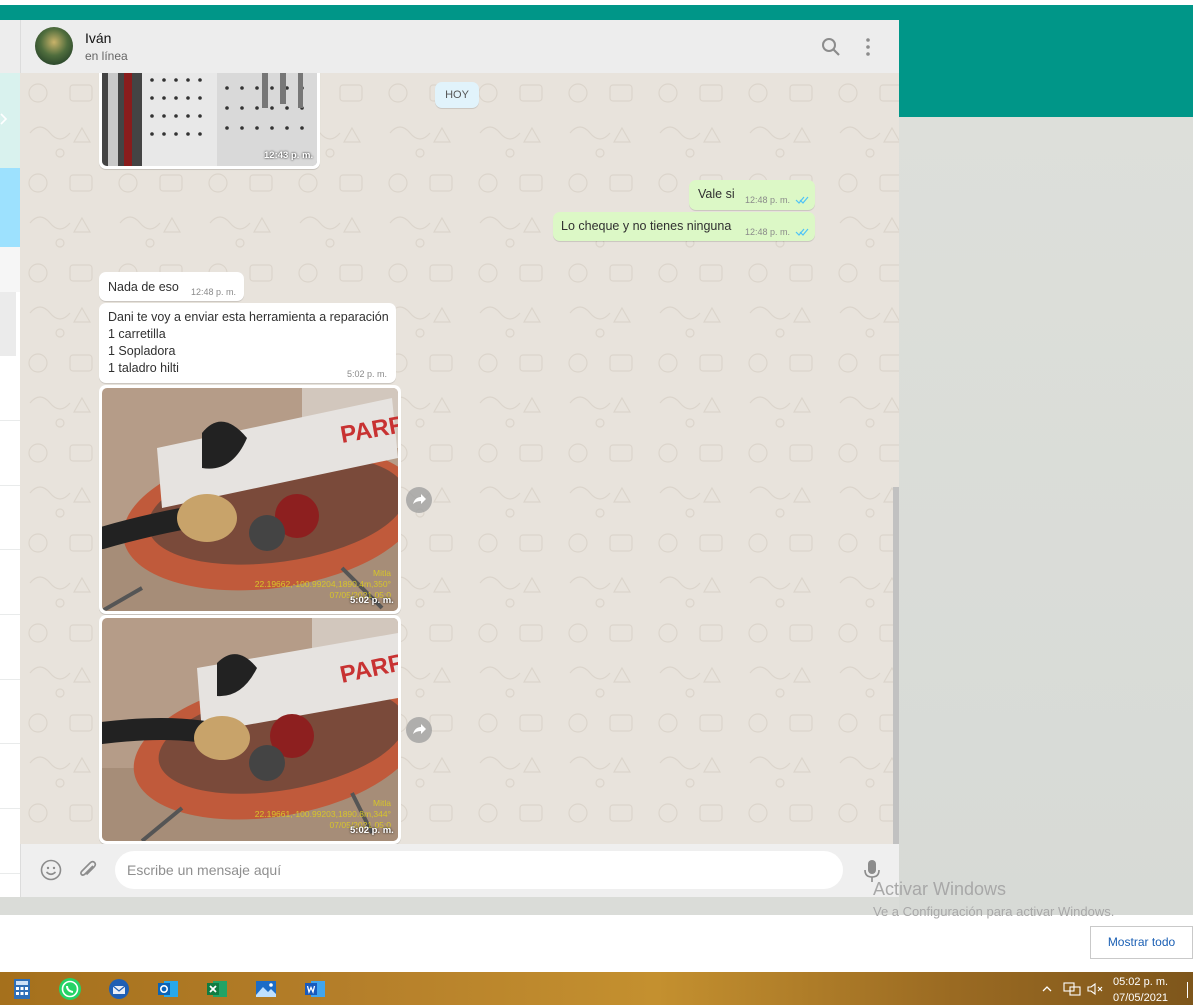  What do you see at coordinates (1140, 982) in the screenshot?
I see `clock-time: 05:02 p. m.` at bounding box center [1140, 982].